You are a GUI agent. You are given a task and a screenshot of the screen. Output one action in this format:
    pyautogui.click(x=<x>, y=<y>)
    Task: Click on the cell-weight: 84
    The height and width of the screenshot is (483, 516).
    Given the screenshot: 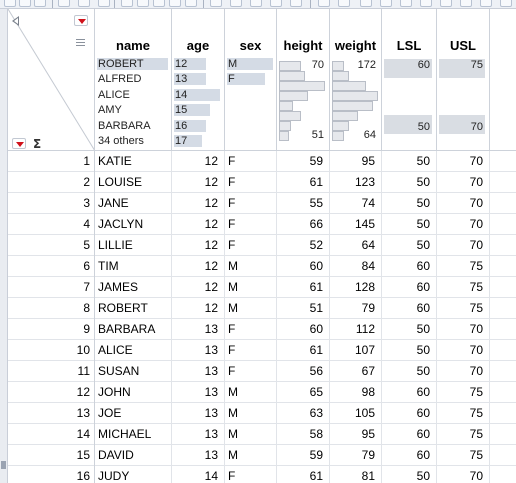 What is the action you would take?
    pyautogui.click(x=356, y=266)
    